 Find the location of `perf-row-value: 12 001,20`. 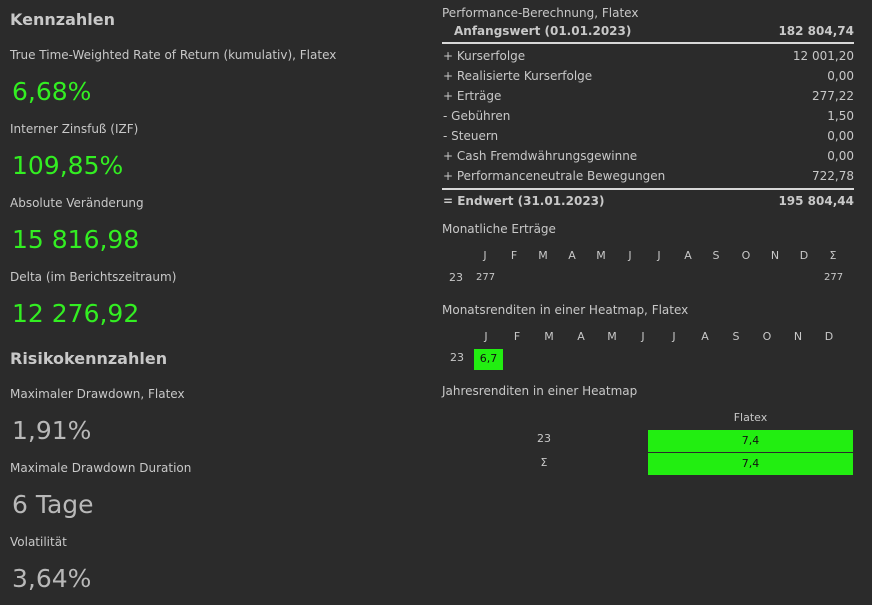

perf-row-value: 12 001,20 is located at coordinates (823, 56).